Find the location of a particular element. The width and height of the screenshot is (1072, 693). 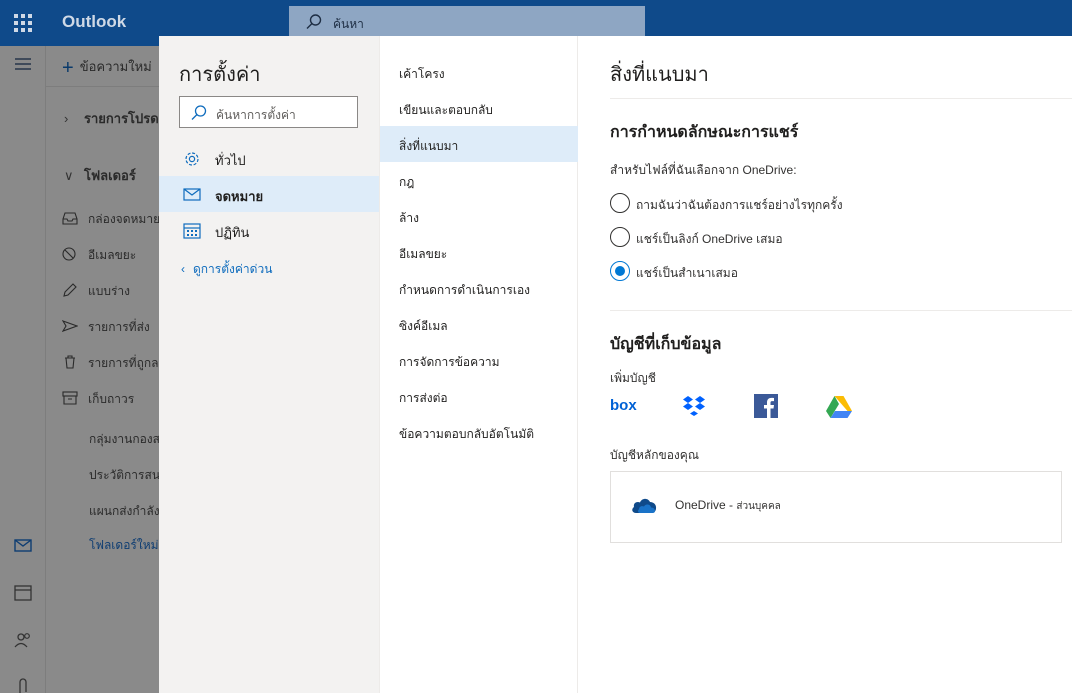

subcategory-label: การส่งต่อ is located at coordinates (423, 398).